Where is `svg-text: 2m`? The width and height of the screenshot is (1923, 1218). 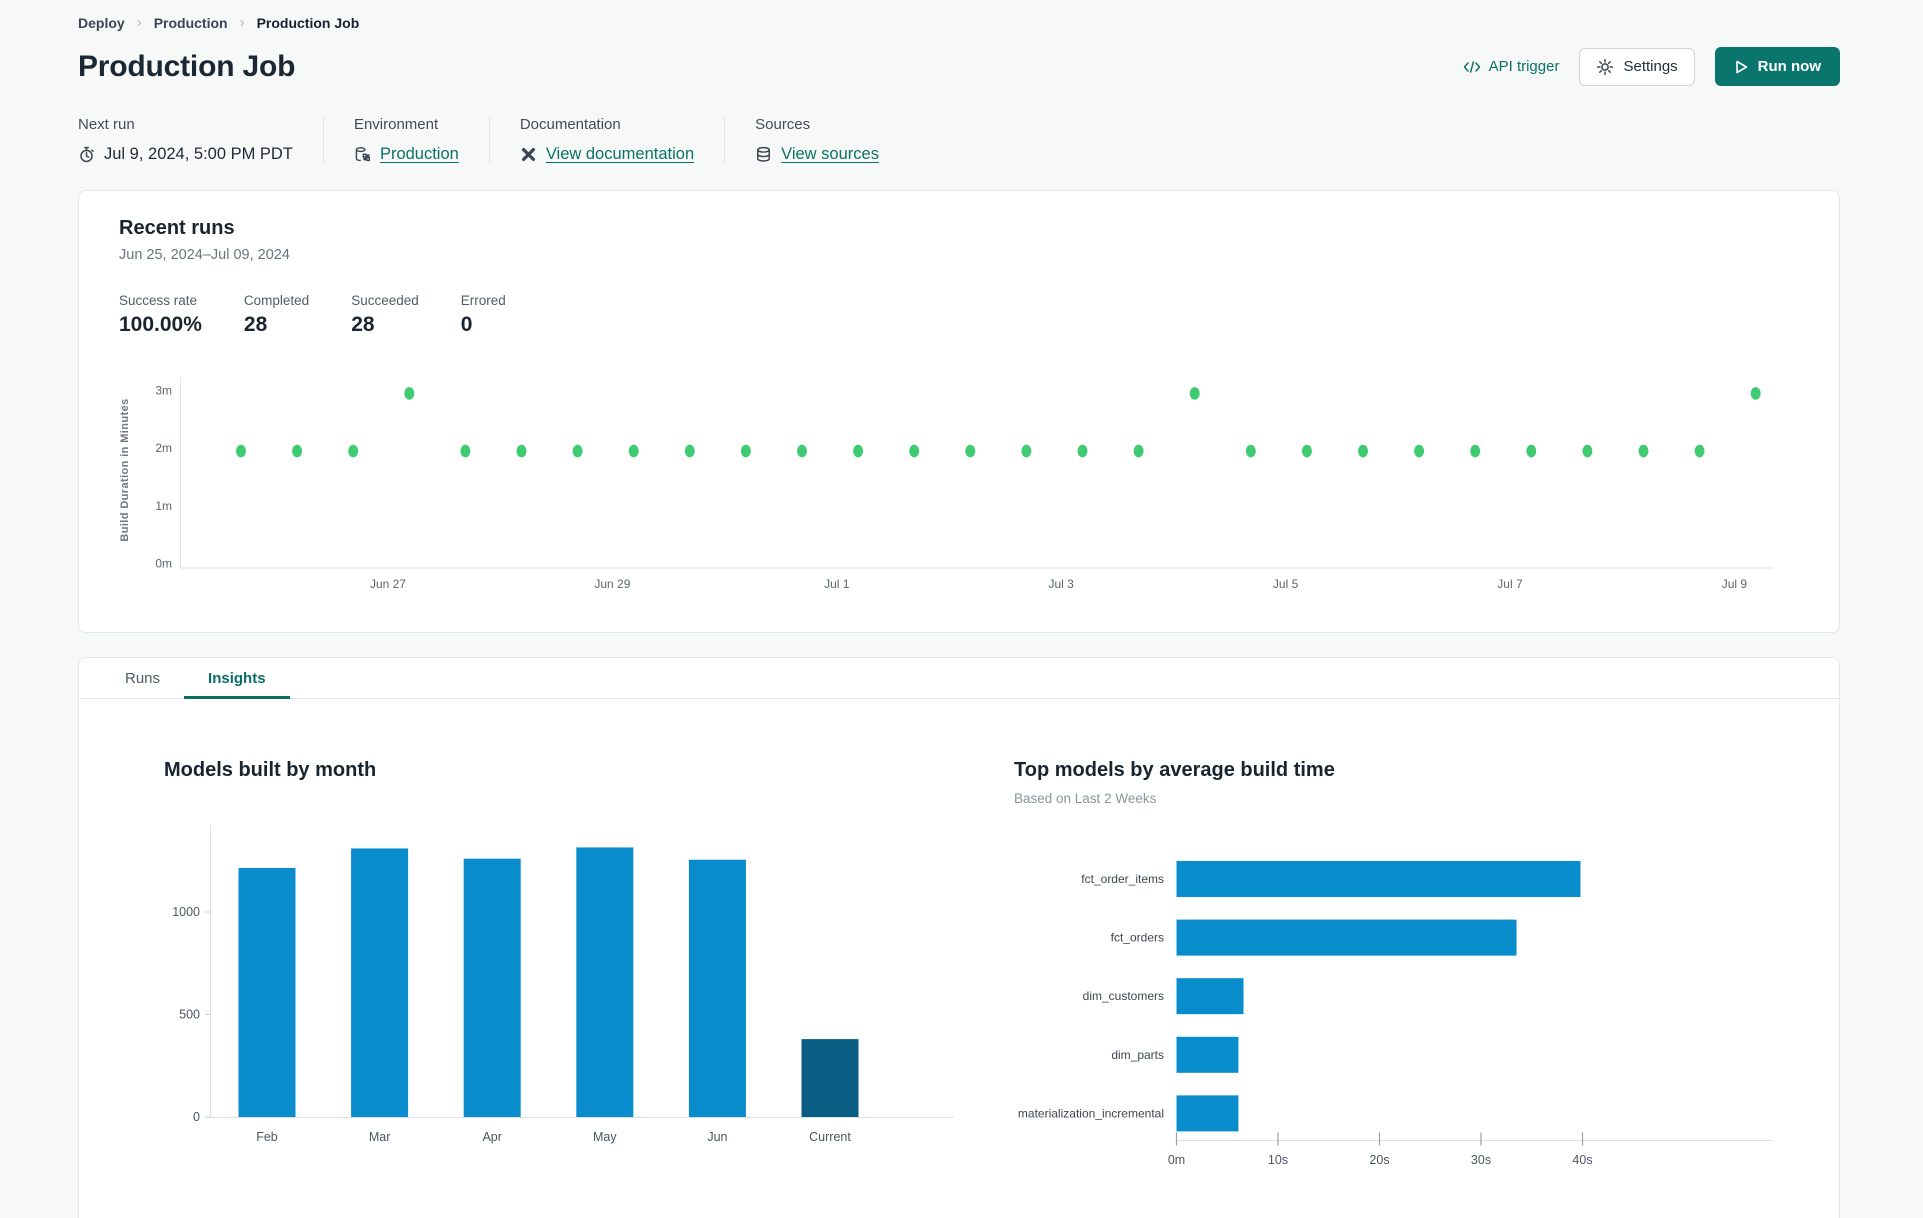 svg-text: 2m is located at coordinates (163, 448).